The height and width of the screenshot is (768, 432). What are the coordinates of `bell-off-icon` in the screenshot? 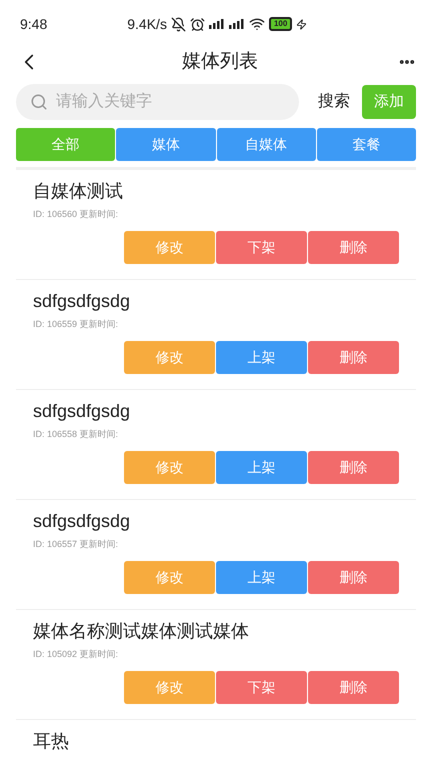 It's located at (178, 24).